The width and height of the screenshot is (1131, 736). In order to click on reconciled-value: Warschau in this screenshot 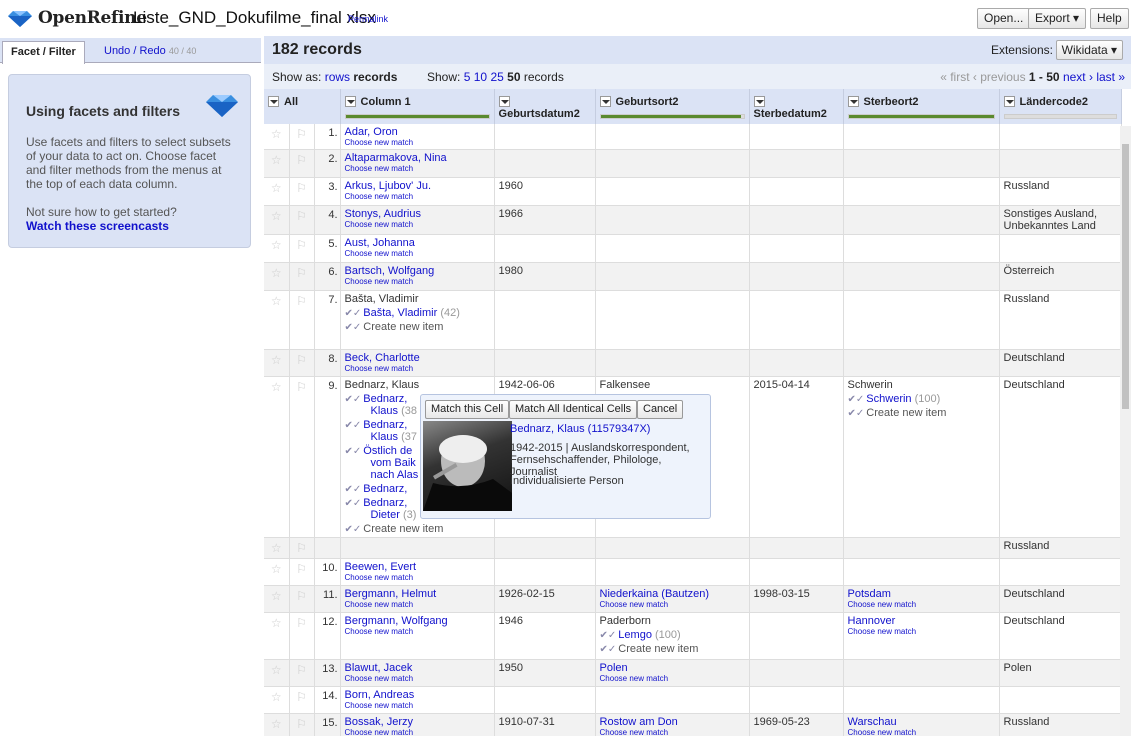, I will do `click(921, 722)`.